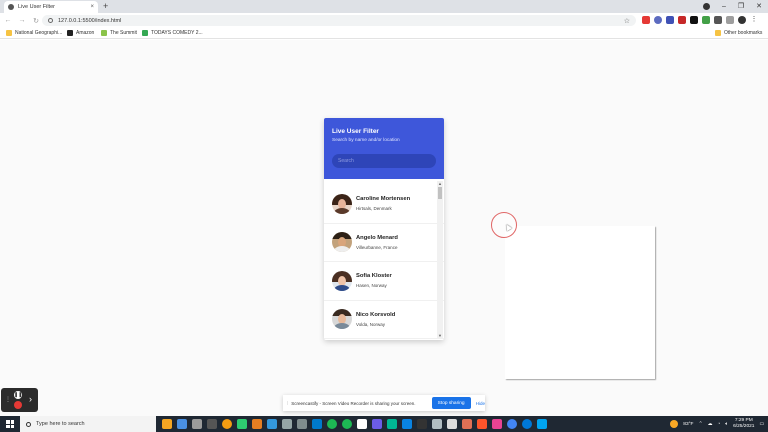 The image size is (768, 432). I want to click on clock: 7:29 PM 6/25/2021, so click(743, 424).